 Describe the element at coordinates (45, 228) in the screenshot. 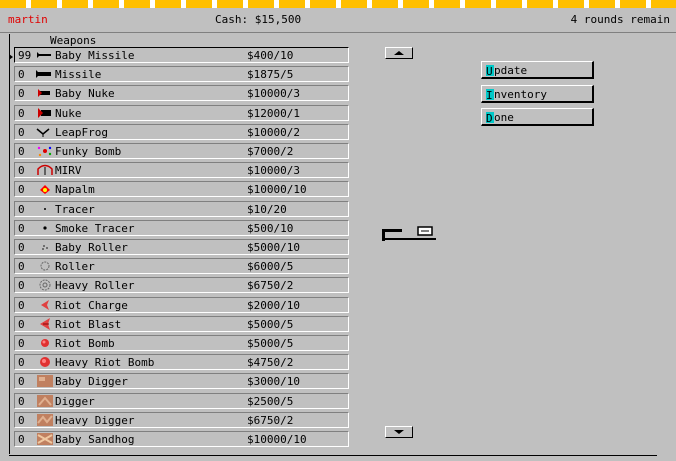

I see `smoke-tracer-icon` at that location.